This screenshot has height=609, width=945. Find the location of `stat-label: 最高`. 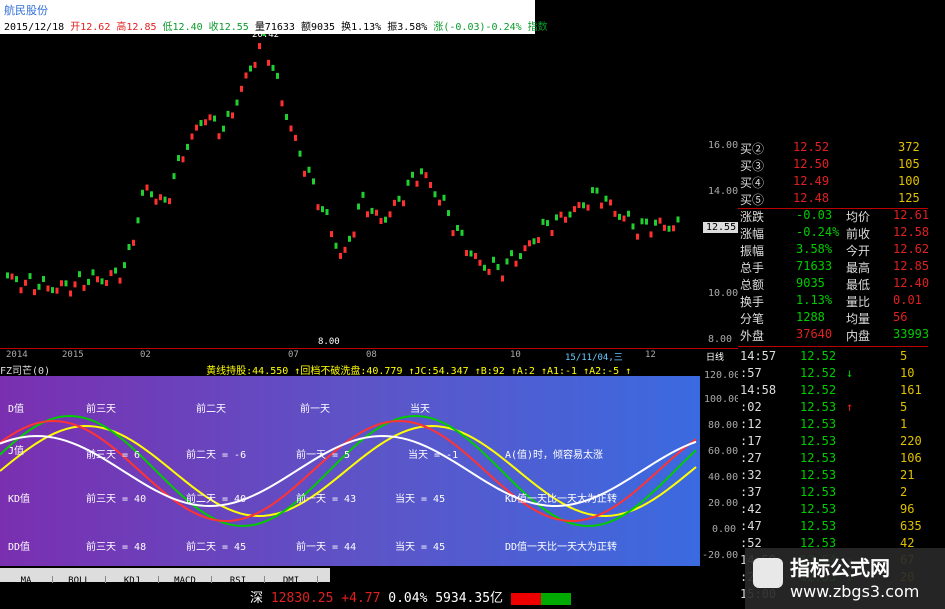

stat-label: 最高 is located at coordinates (858, 268).